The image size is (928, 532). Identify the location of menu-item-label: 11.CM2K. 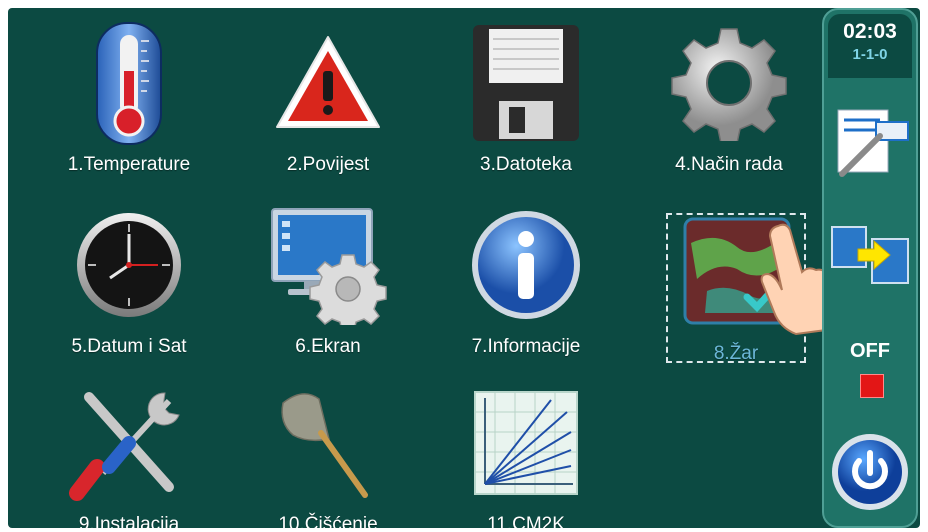
(526, 521).